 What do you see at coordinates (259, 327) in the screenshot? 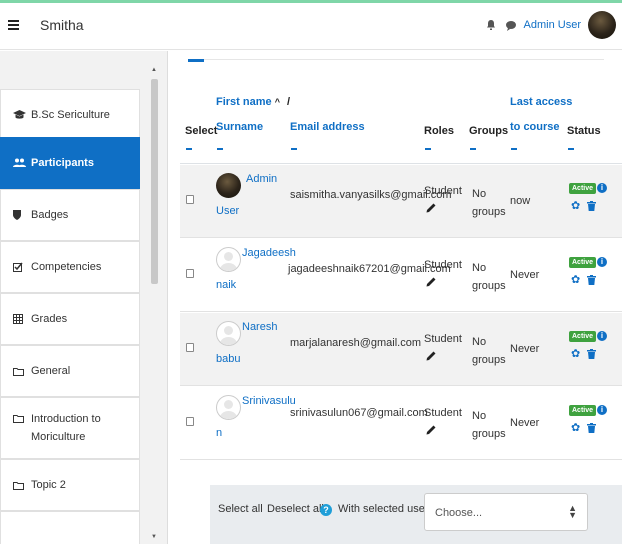
I see `first-name-link: Naresh` at bounding box center [259, 327].